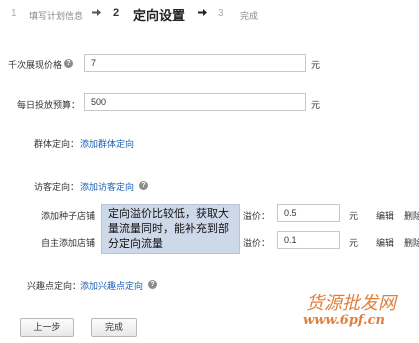 The width and height of the screenshot is (419, 343). What do you see at coordinates (49, 105) in the screenshot?
I see `daily-budget-label: 每日投放预算：` at bounding box center [49, 105].